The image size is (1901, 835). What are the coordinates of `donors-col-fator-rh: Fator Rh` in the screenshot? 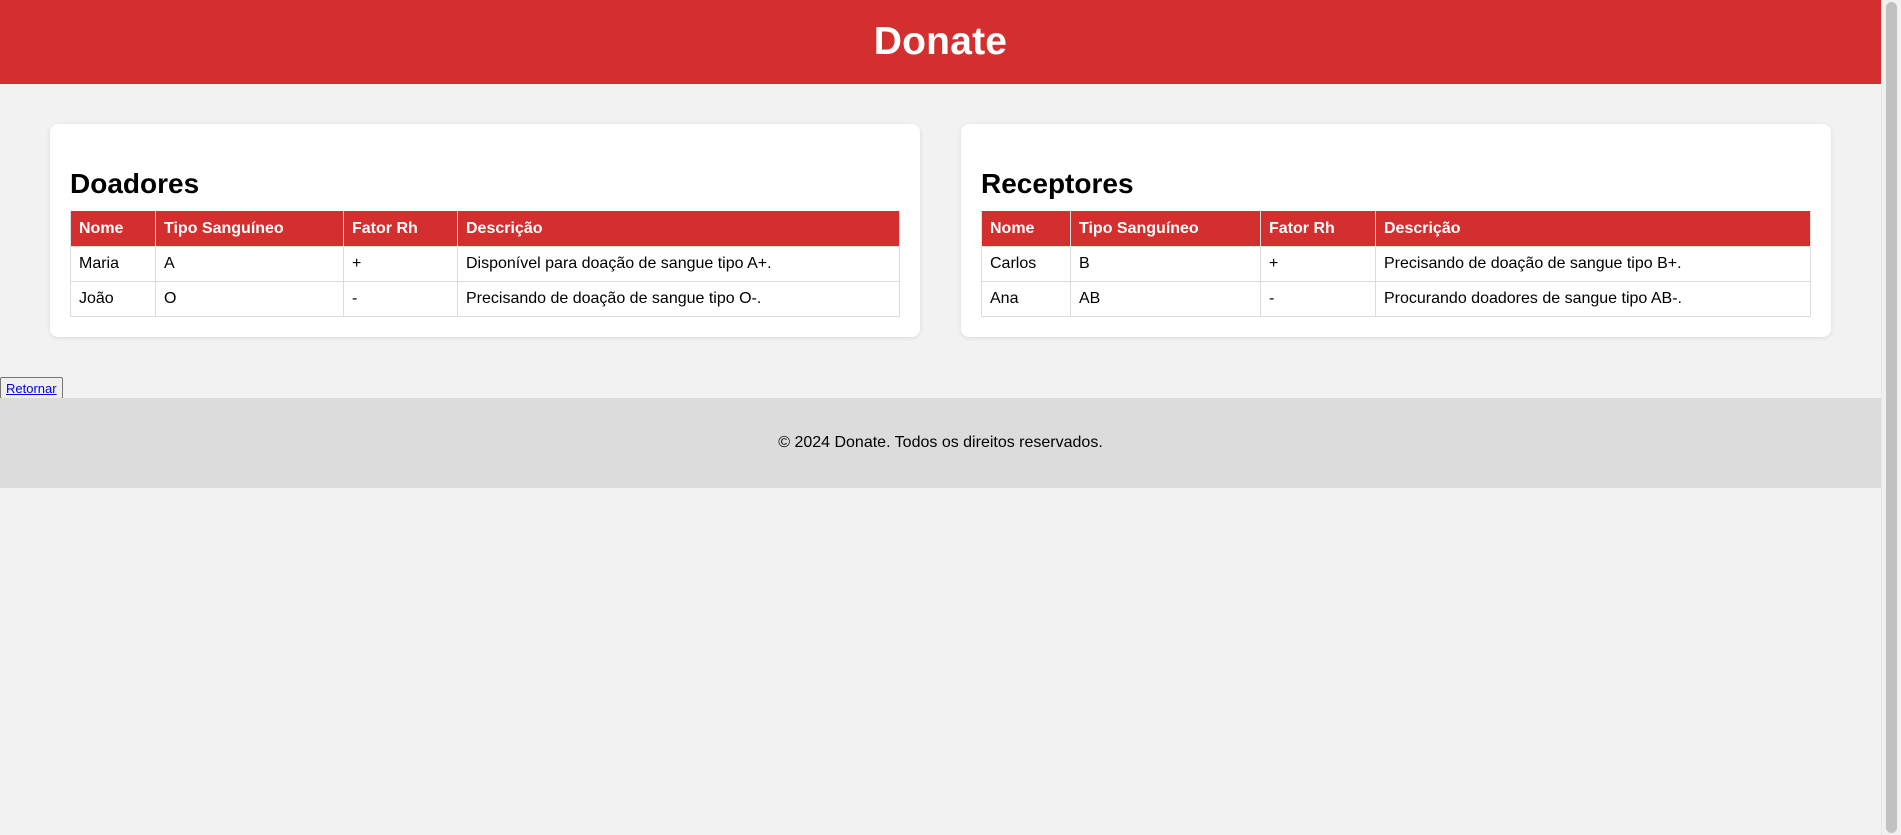 It's located at (400, 229).